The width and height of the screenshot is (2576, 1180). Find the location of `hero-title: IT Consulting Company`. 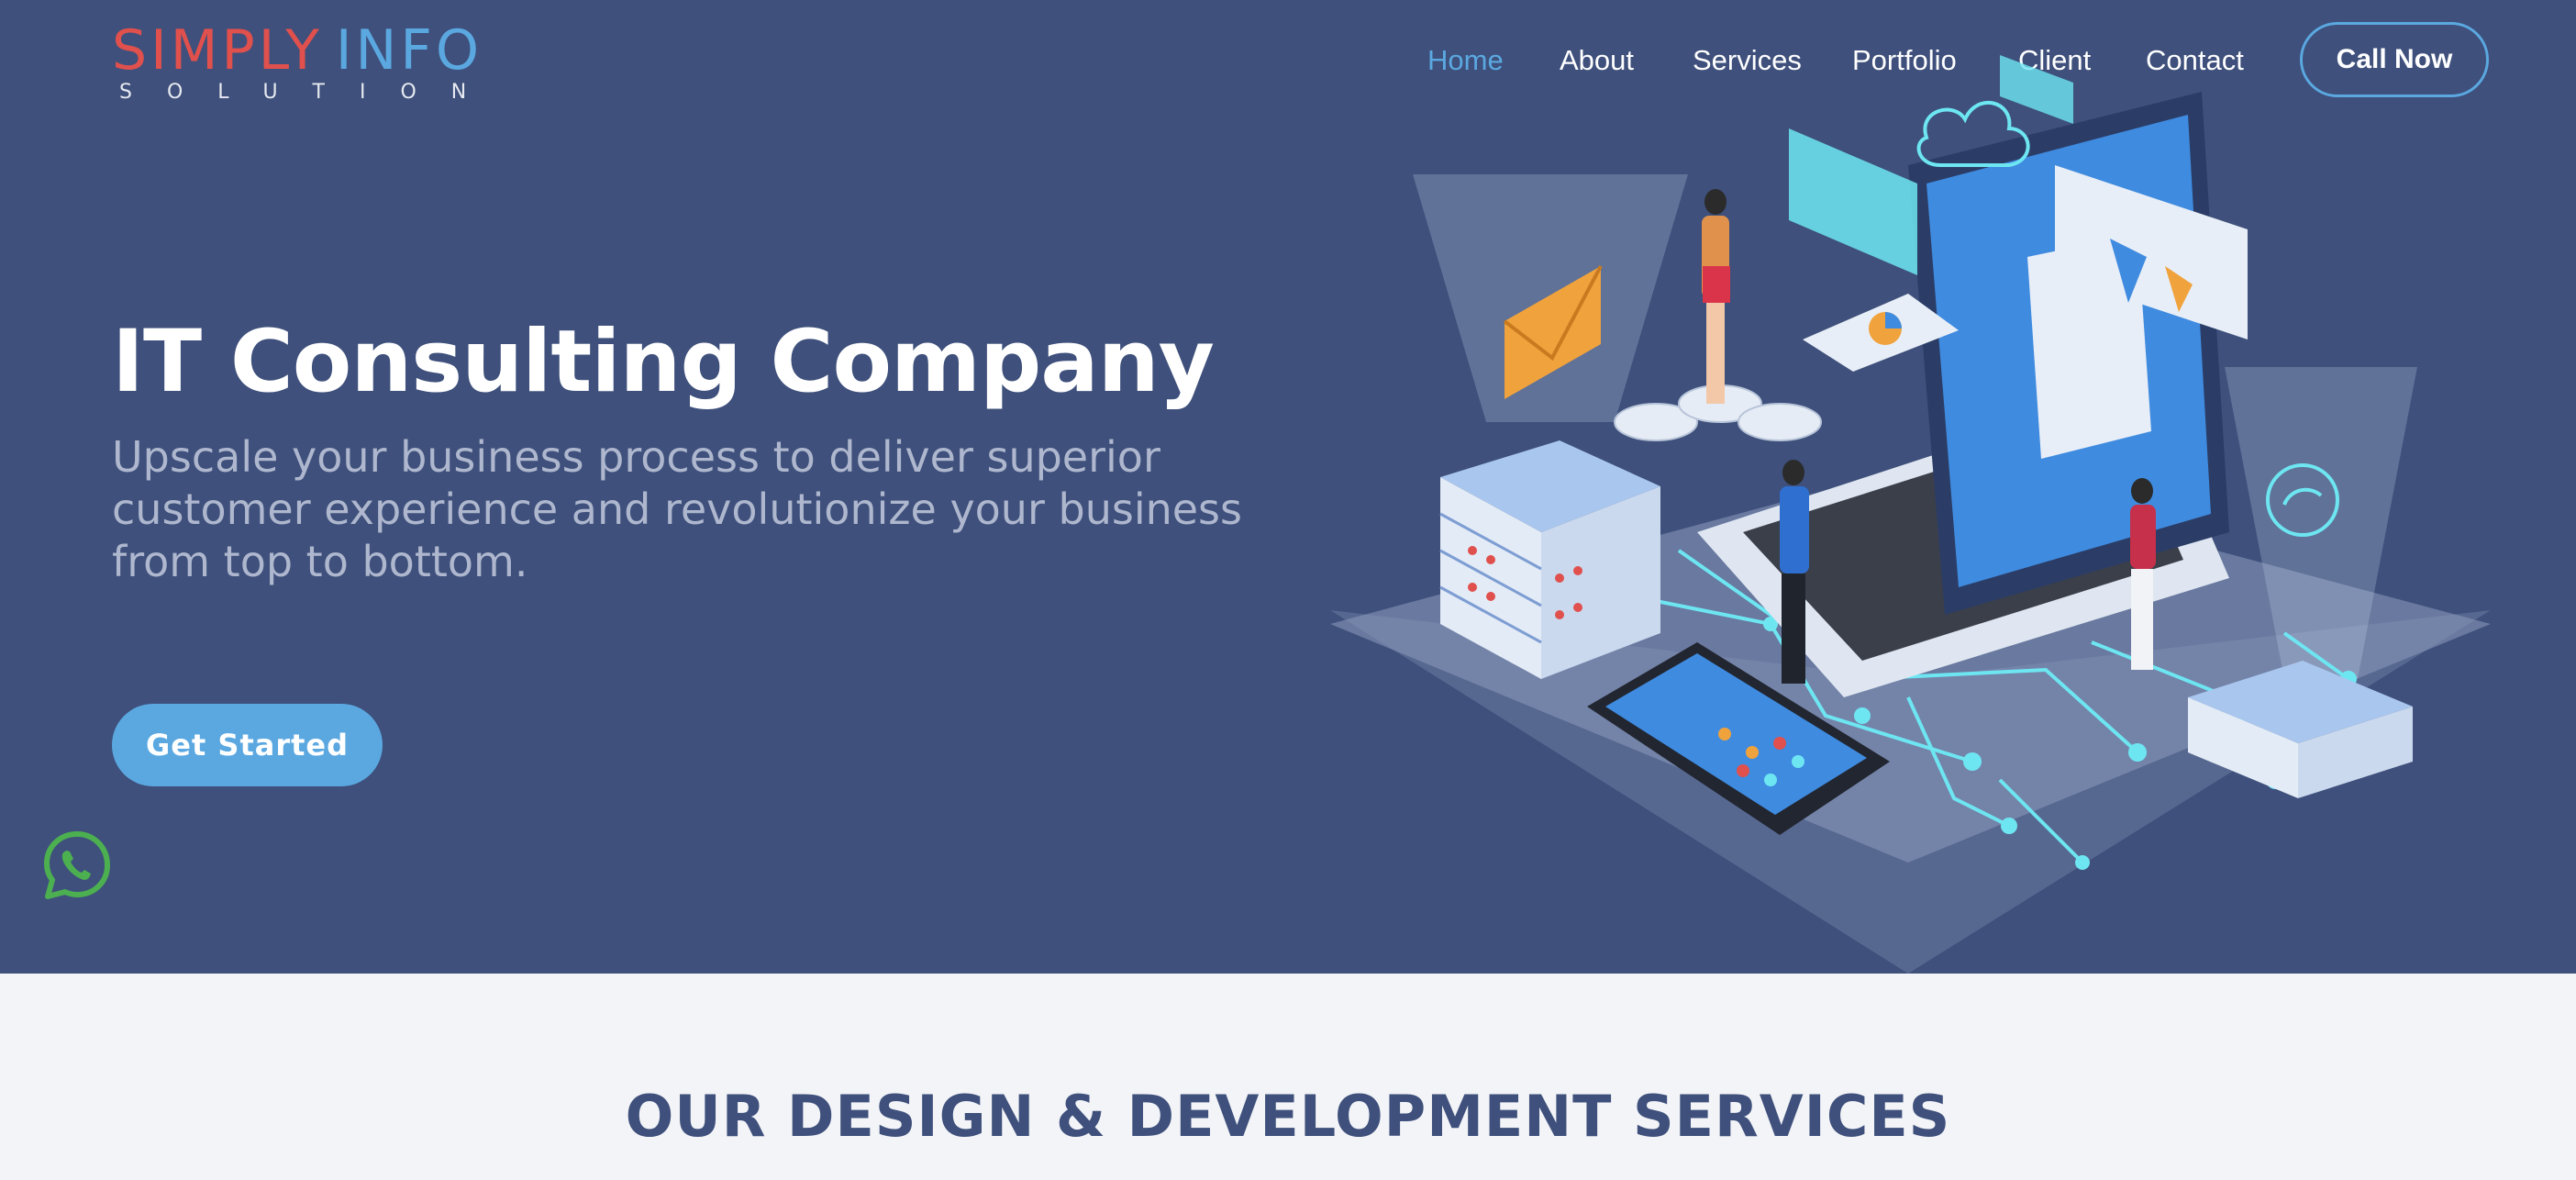

hero-title: IT Consulting Company is located at coordinates (663, 362).